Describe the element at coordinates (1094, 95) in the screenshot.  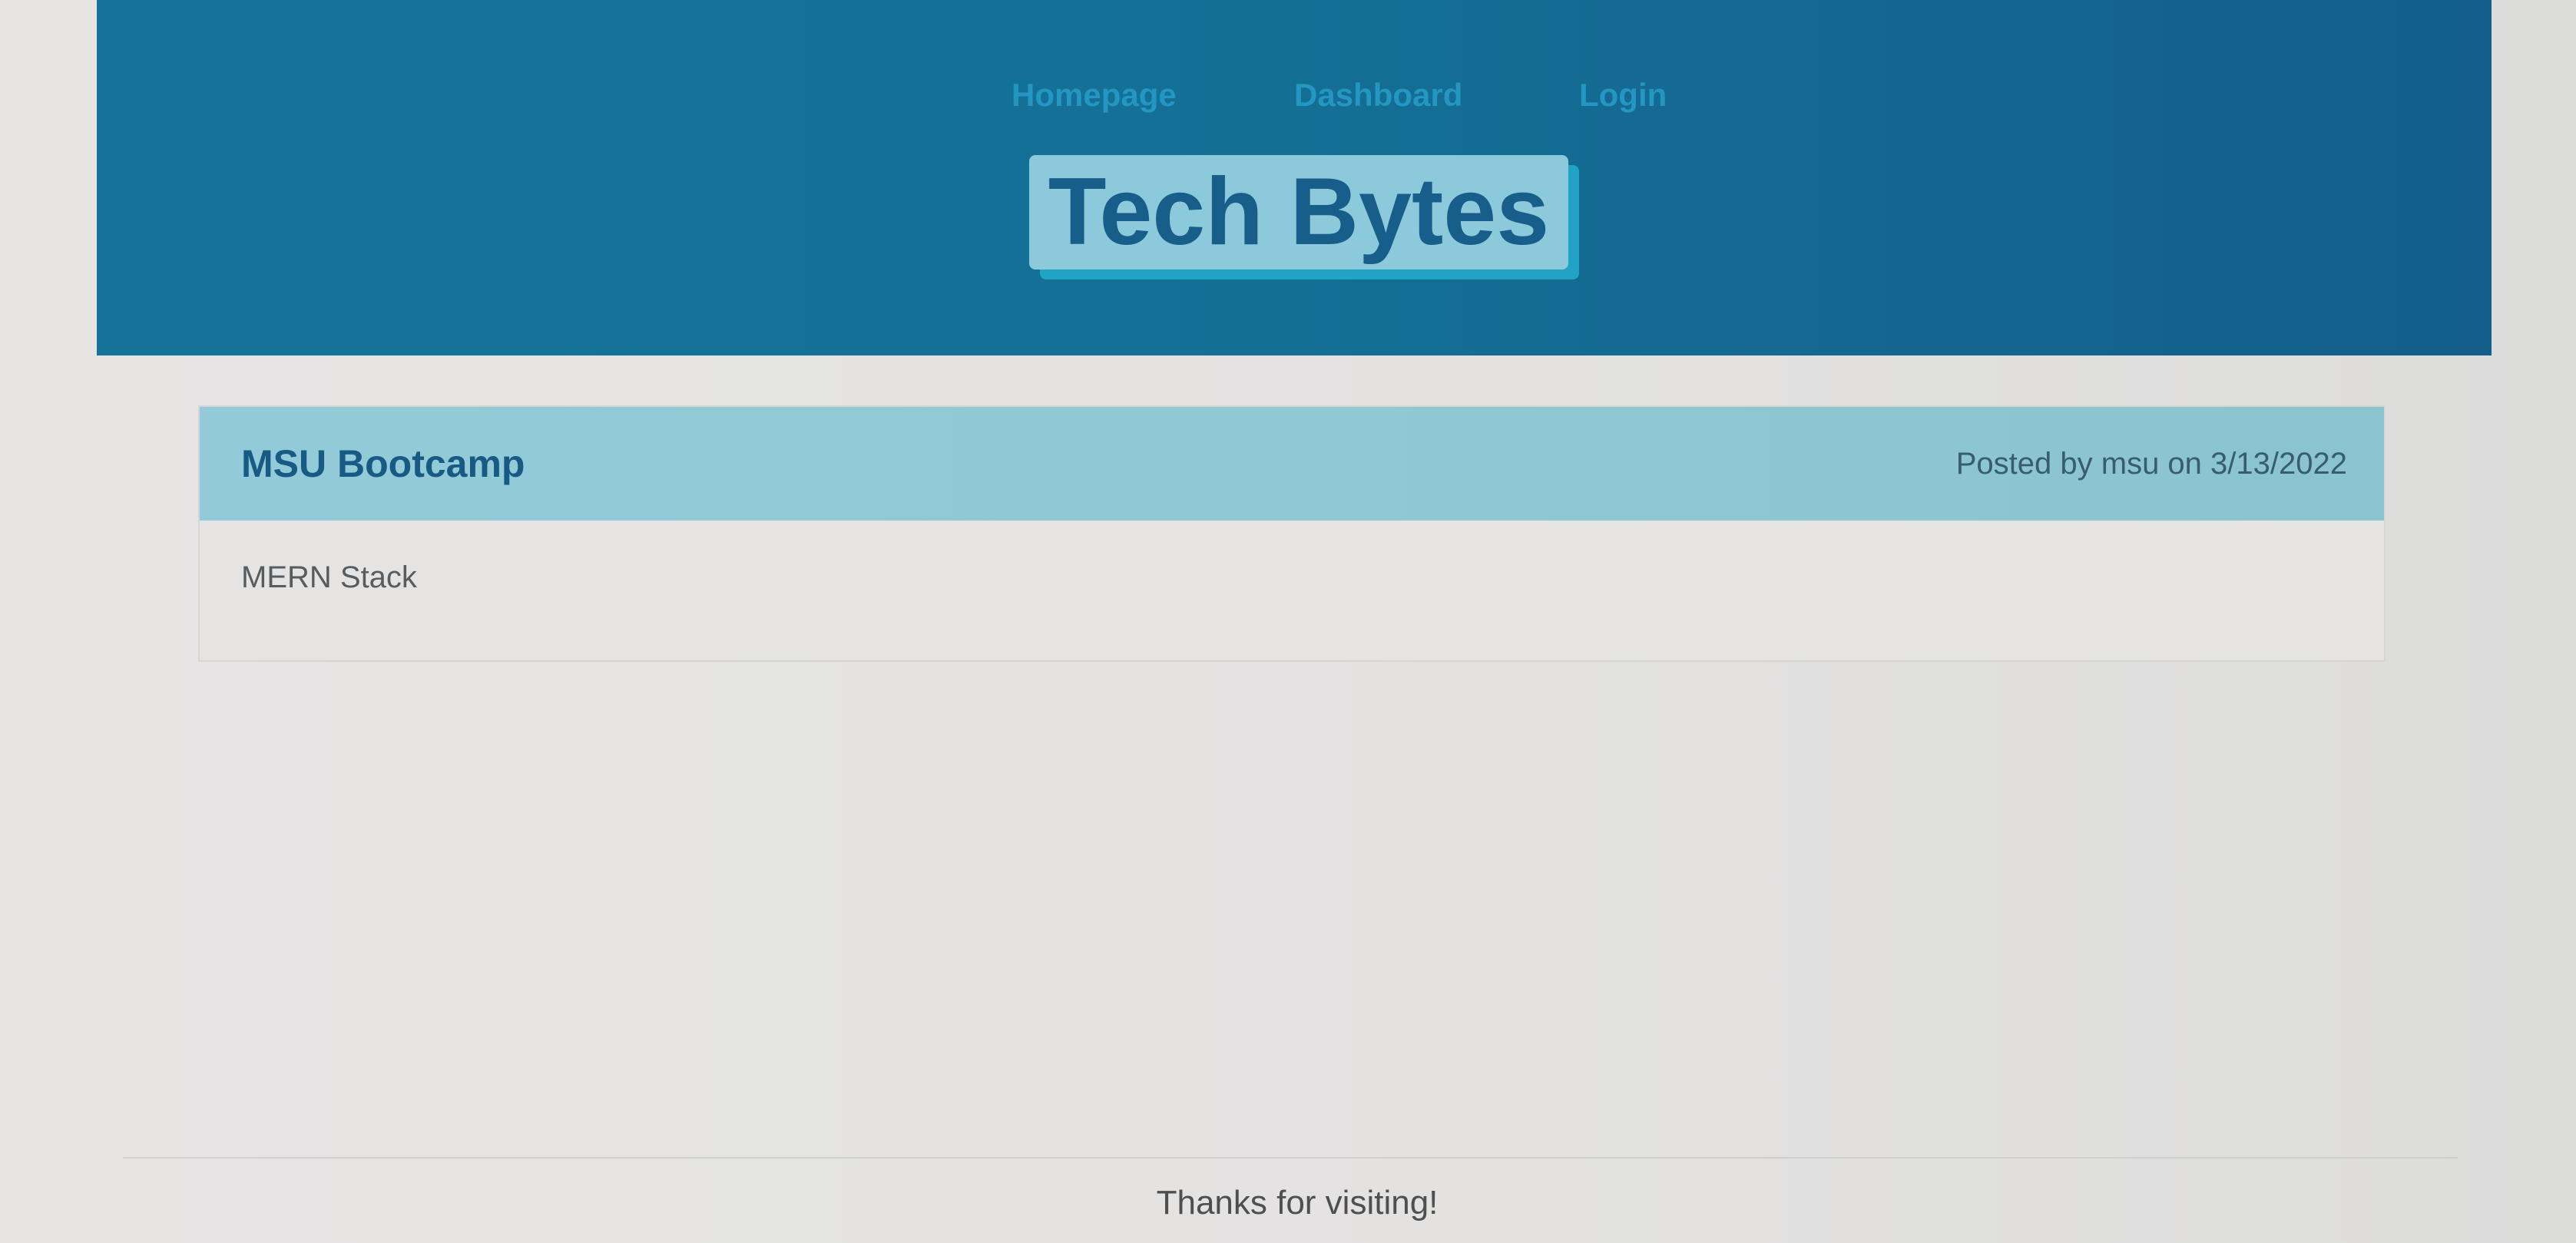
I see `nav-link-homepage: Homepage` at that location.